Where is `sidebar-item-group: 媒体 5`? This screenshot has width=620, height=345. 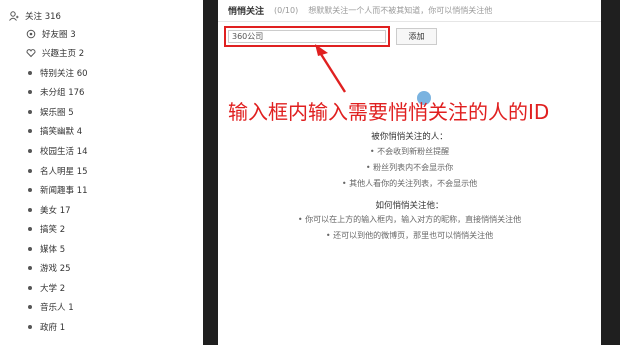 sidebar-item-group: 媒体 5 is located at coordinates (45, 249).